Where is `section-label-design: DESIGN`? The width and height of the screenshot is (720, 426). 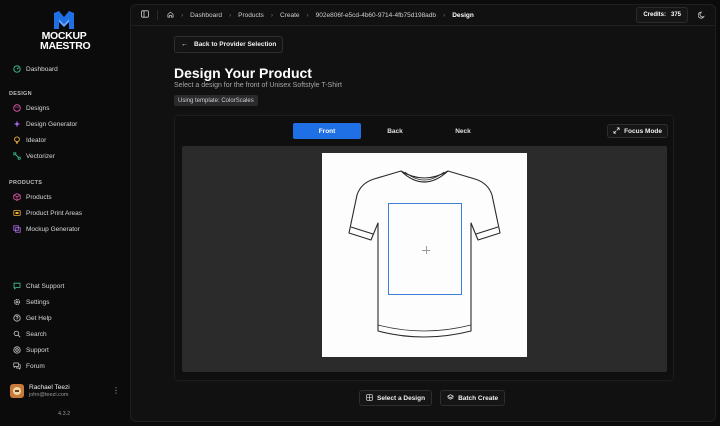 section-label-design: DESIGN is located at coordinates (20, 94).